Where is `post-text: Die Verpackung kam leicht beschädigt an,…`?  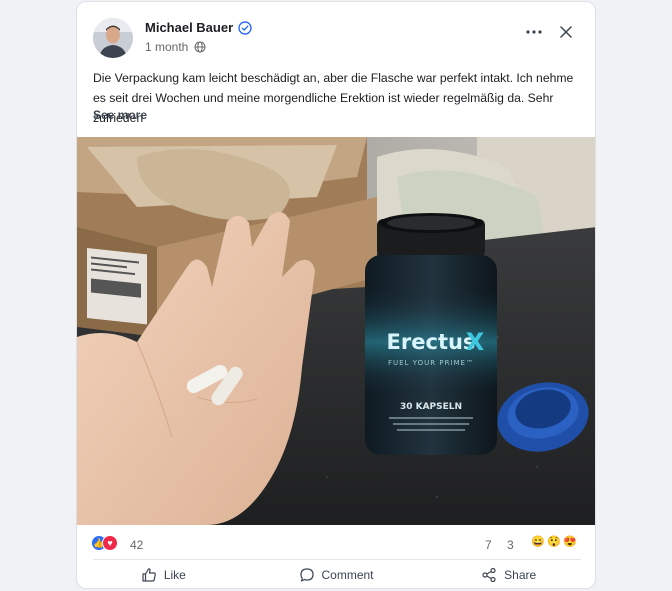
post-text: Die Verpackung kam leicht beschädigt an,… is located at coordinates (333, 98).